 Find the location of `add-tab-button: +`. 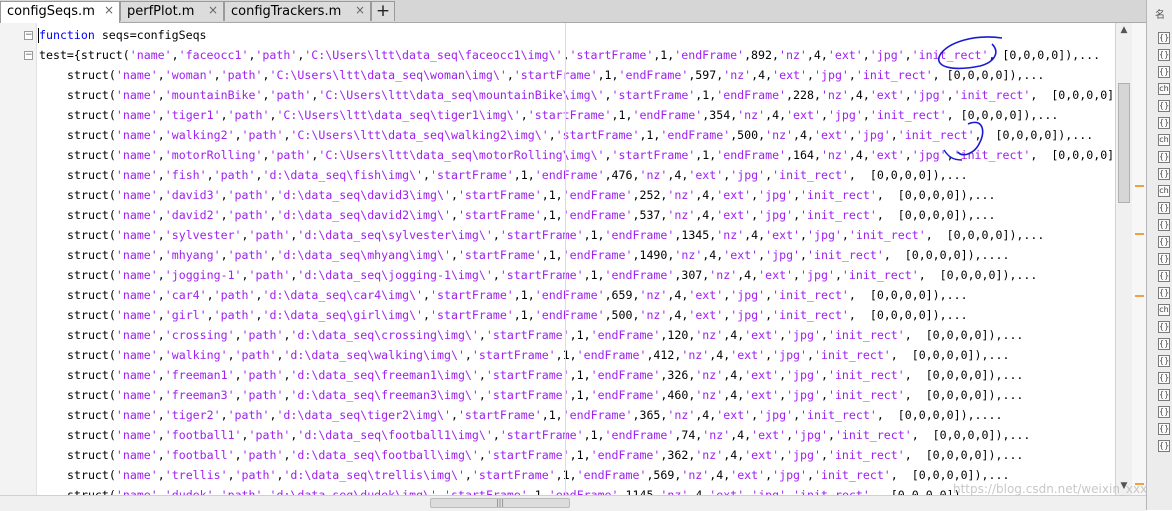

add-tab-button: + is located at coordinates (383, 11).